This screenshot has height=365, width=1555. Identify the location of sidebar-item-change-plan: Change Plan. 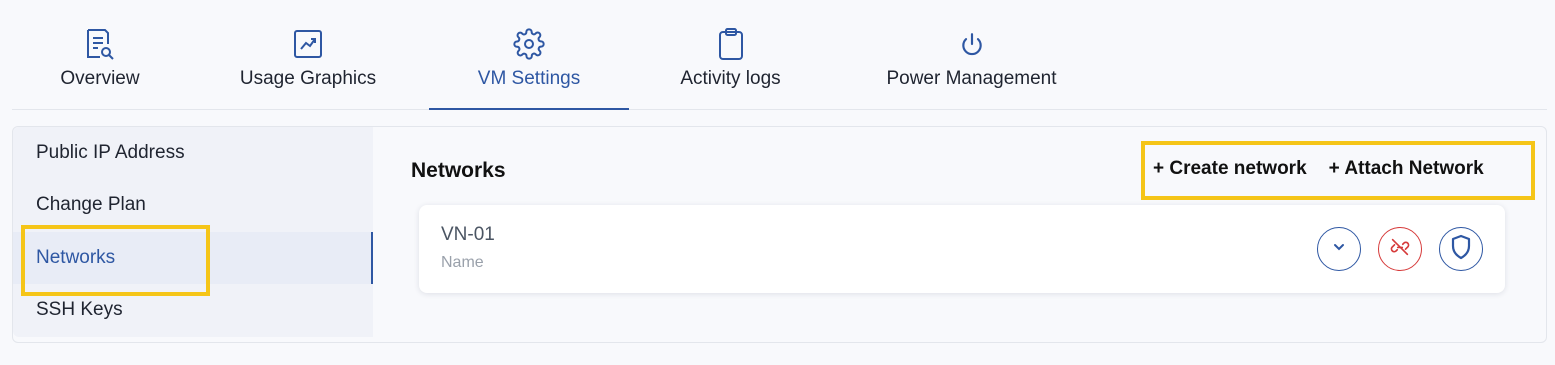
(193, 205).